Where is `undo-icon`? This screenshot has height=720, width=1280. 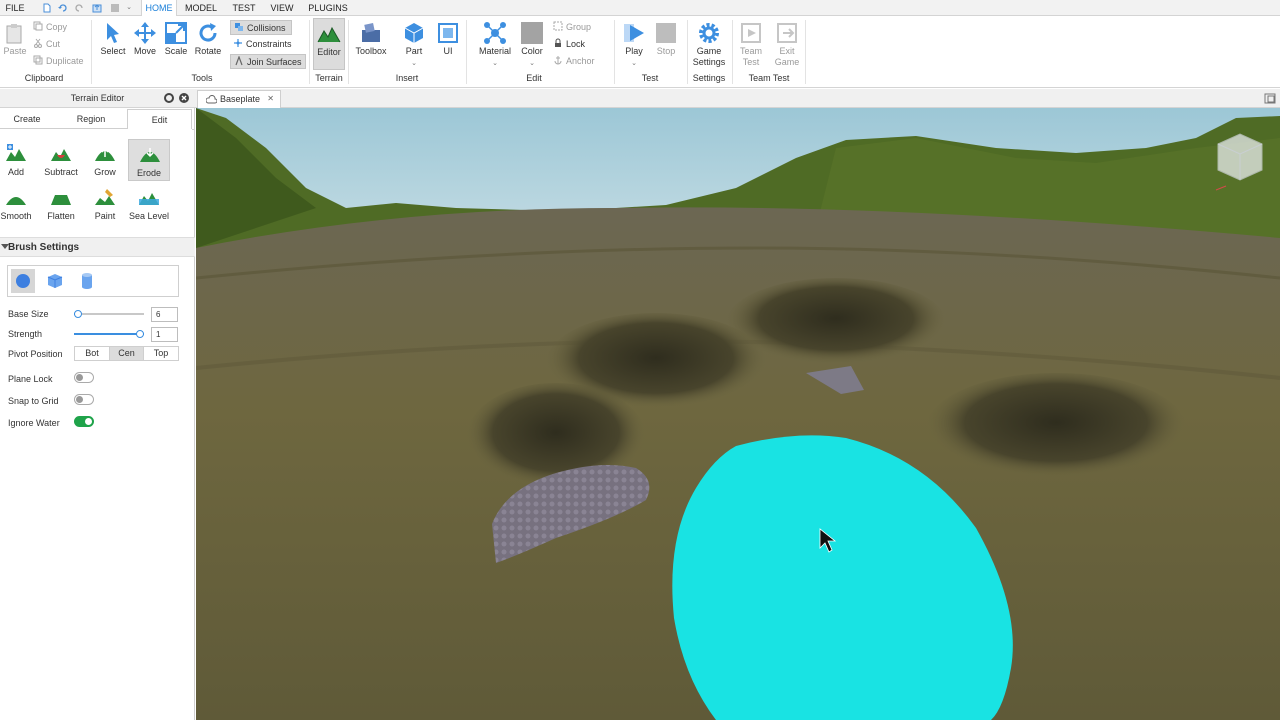 undo-icon is located at coordinates (63, 8).